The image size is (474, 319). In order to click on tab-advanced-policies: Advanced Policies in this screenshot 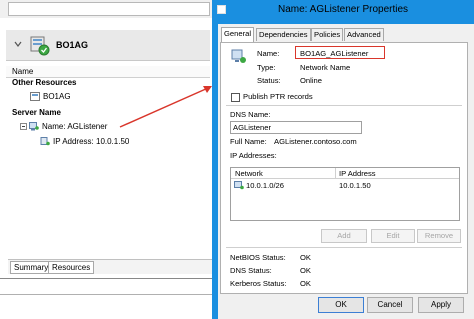, I will do `click(364, 39)`.